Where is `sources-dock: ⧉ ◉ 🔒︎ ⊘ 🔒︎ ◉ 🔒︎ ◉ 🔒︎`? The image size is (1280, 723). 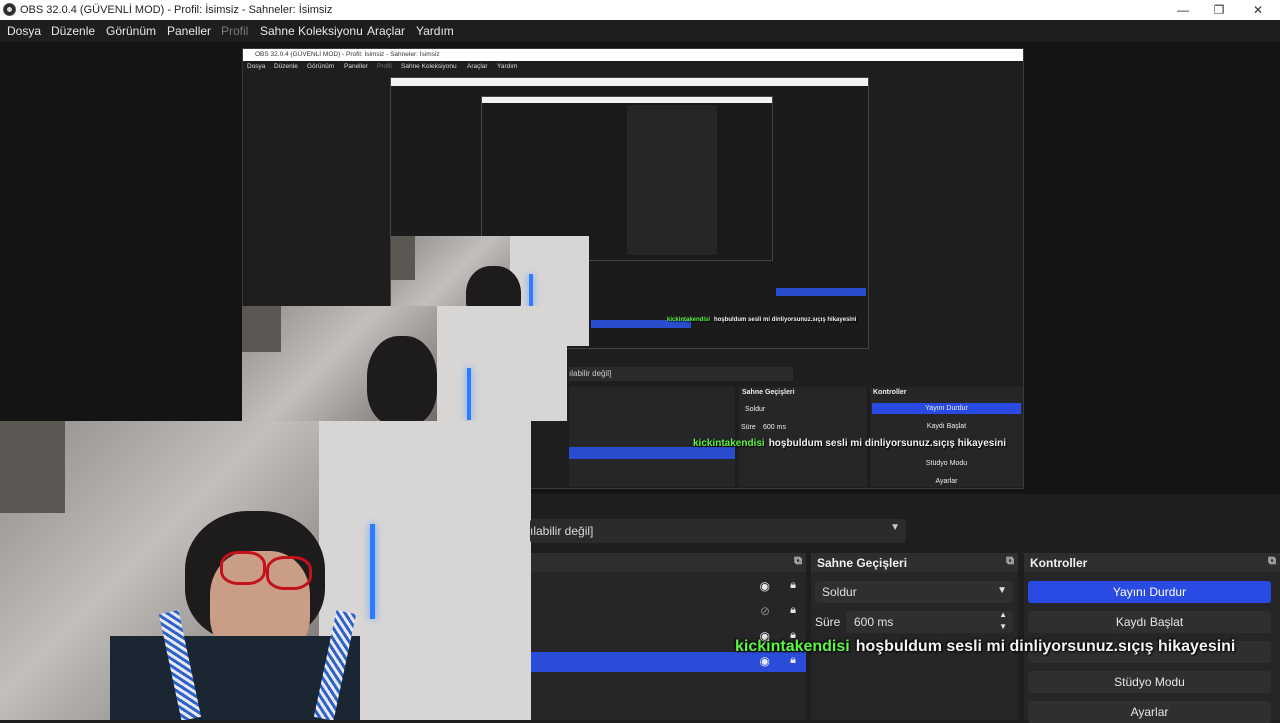 sources-dock: ⧉ ◉ 🔒︎ ⊘ 🔒︎ ◉ 🔒︎ ◉ 🔒︎ is located at coordinates (668, 636).